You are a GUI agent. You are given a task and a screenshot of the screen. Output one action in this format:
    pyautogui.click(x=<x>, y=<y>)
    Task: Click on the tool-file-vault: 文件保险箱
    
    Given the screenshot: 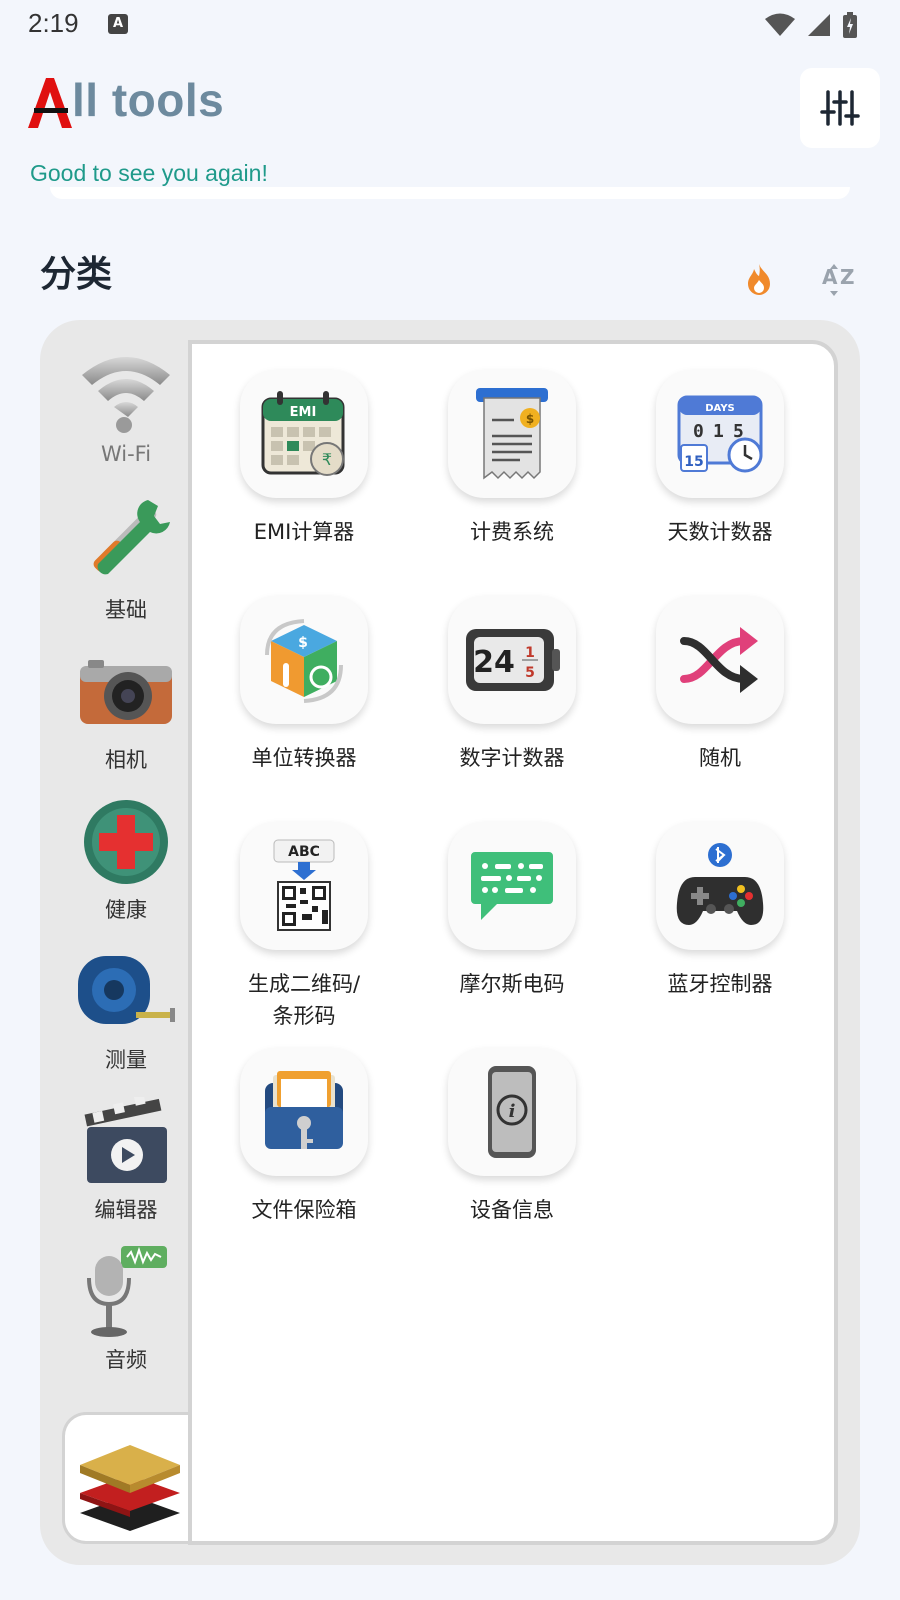 What is the action you would take?
    pyautogui.click(x=304, y=1137)
    